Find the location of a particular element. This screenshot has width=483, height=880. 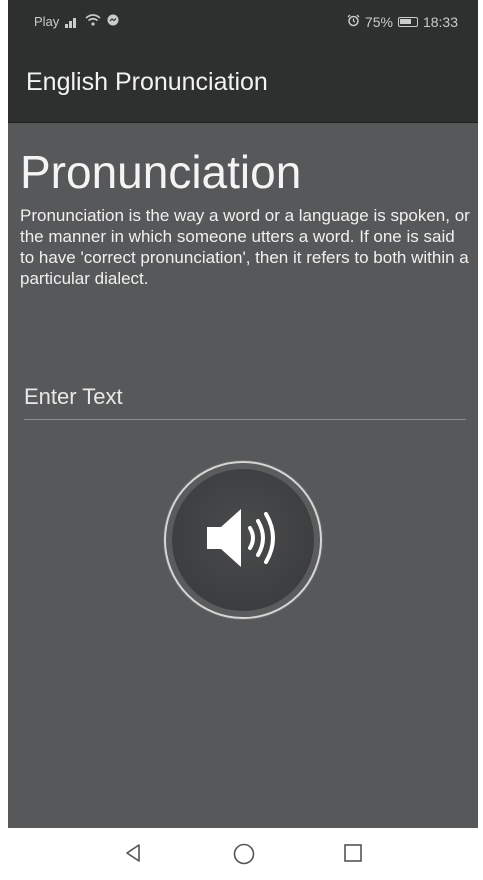

app-bar: English Pronunciation is located at coordinates (243, 85).